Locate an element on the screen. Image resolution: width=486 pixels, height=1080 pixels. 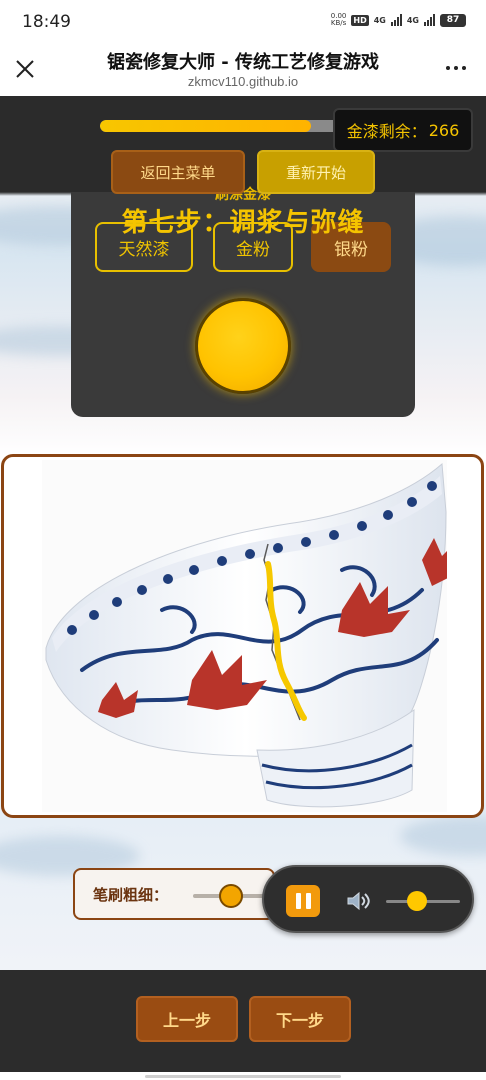
audio-controls is located at coordinates (368, 899).